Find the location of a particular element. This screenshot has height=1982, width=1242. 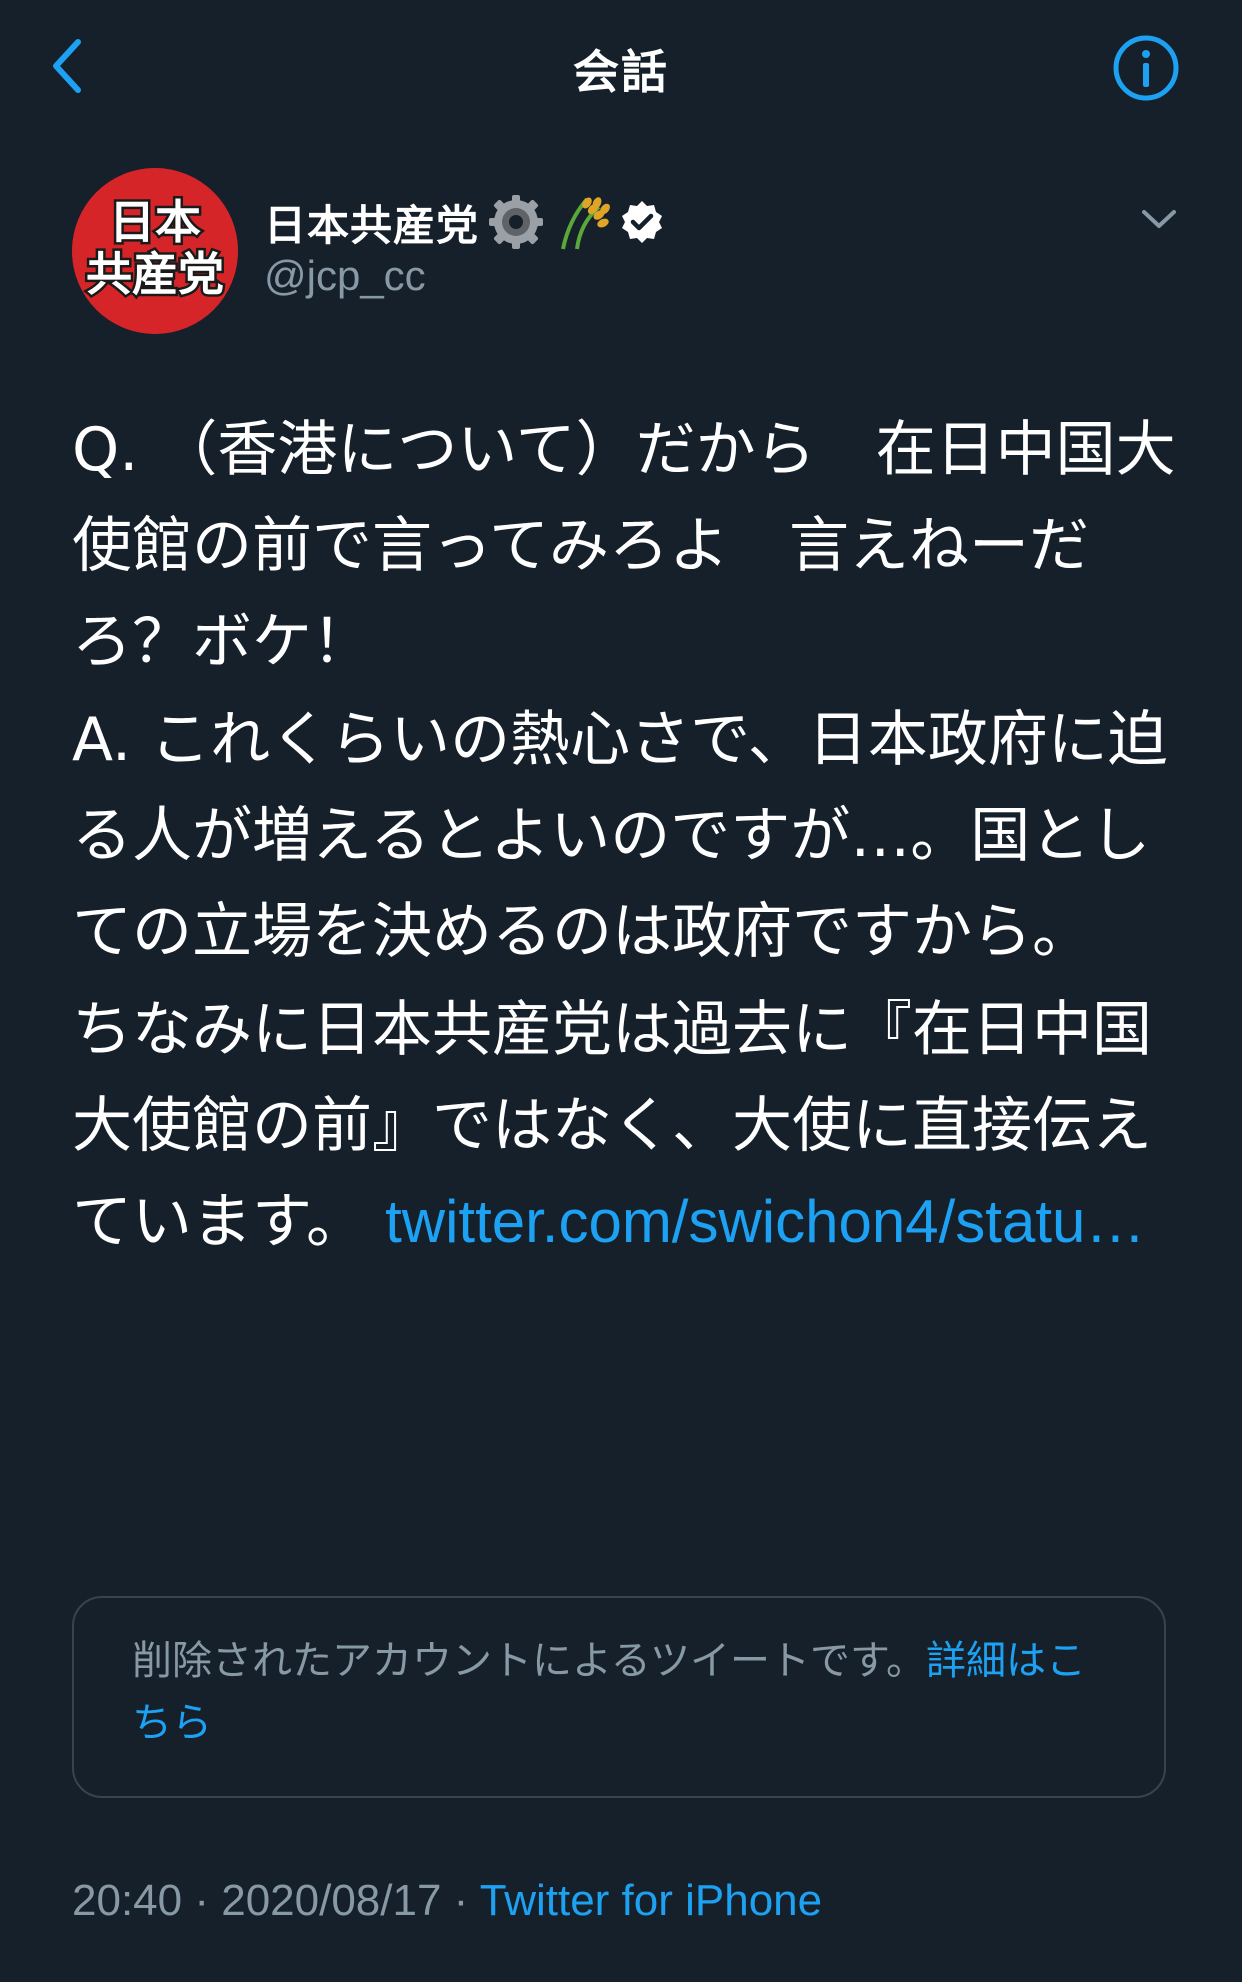

avatar: 日本 共産党 is located at coordinates (155, 251).